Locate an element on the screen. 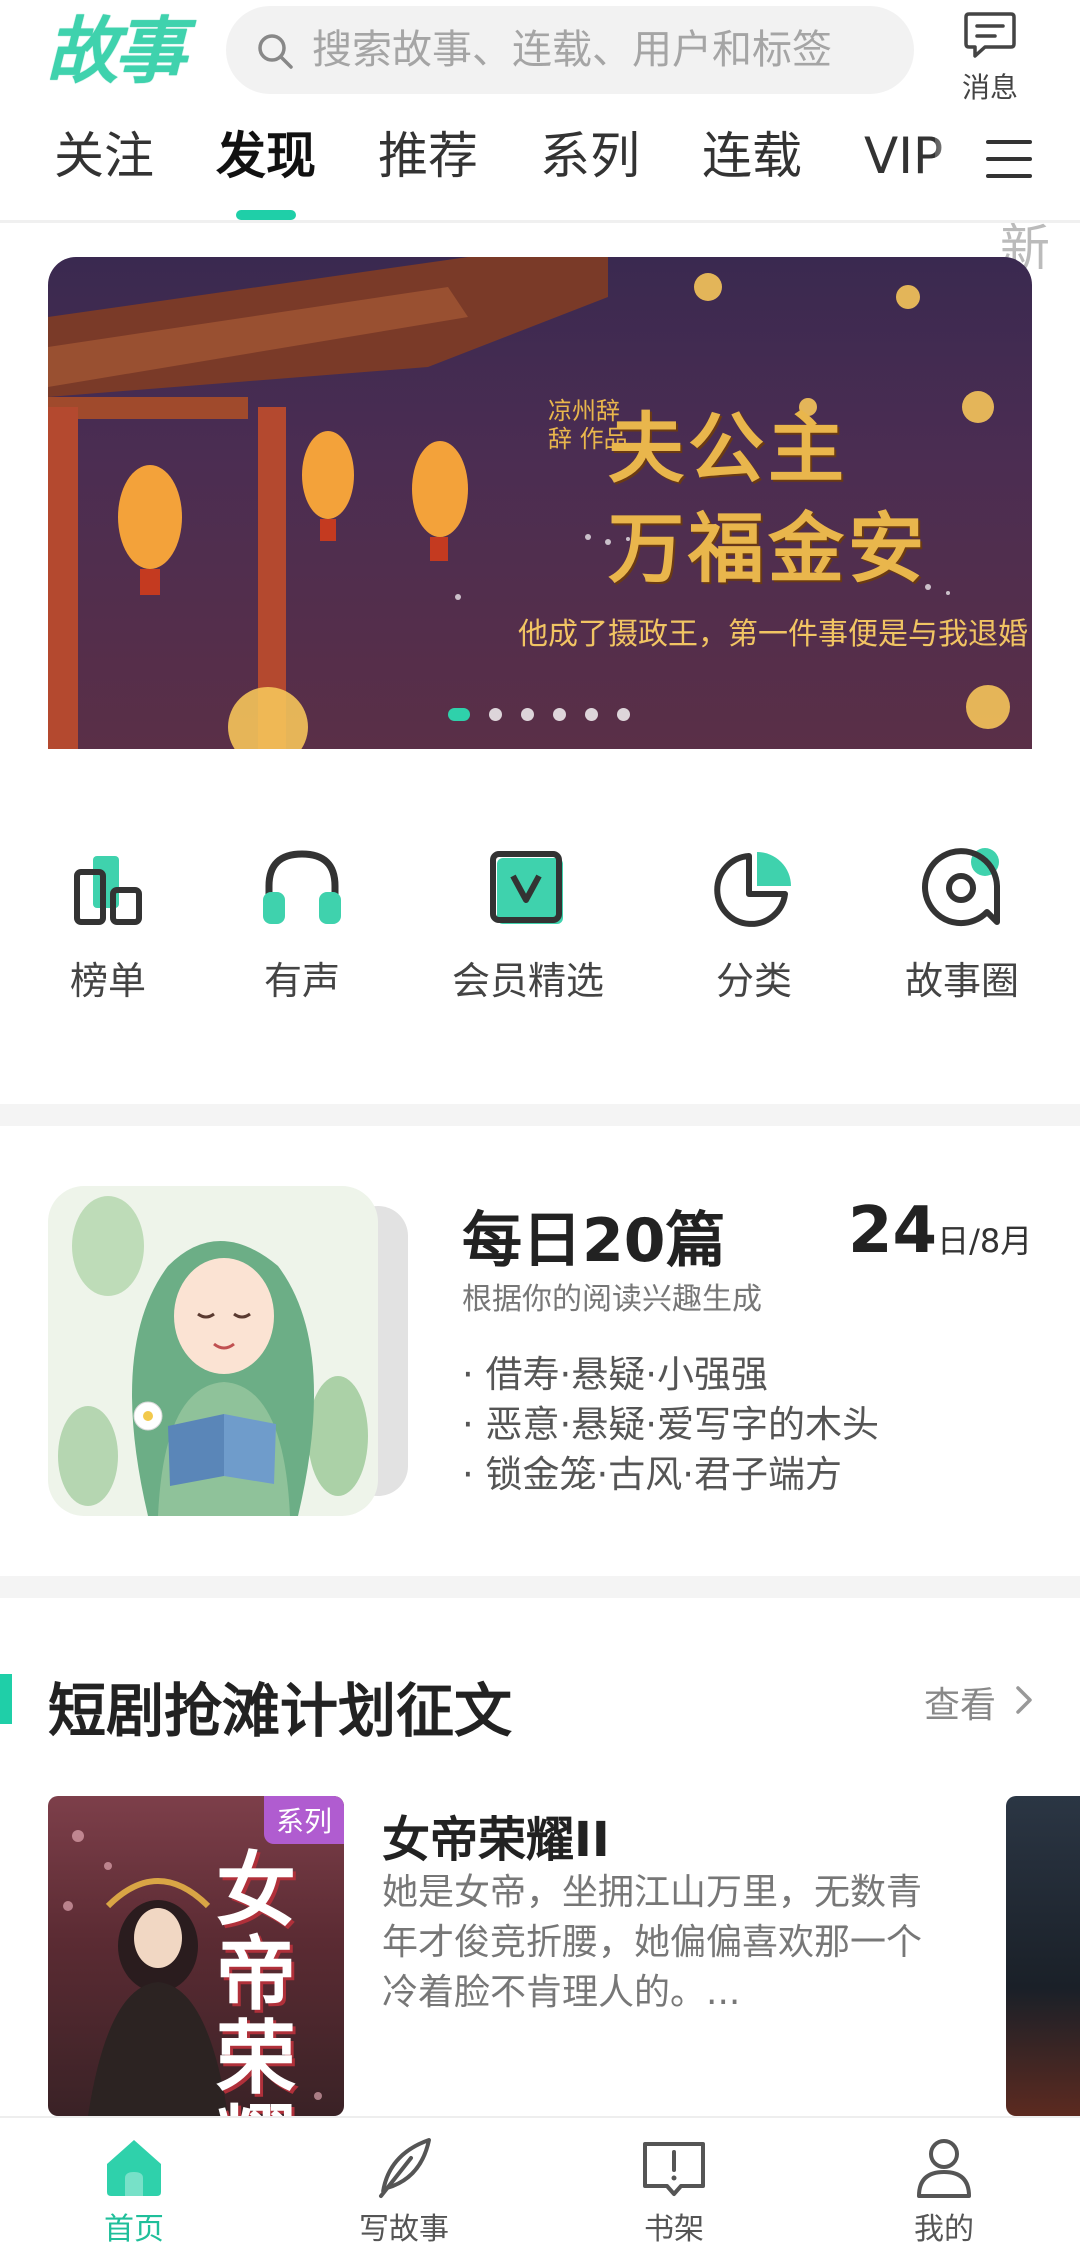  category-pie-icon is located at coordinates (752, 889).